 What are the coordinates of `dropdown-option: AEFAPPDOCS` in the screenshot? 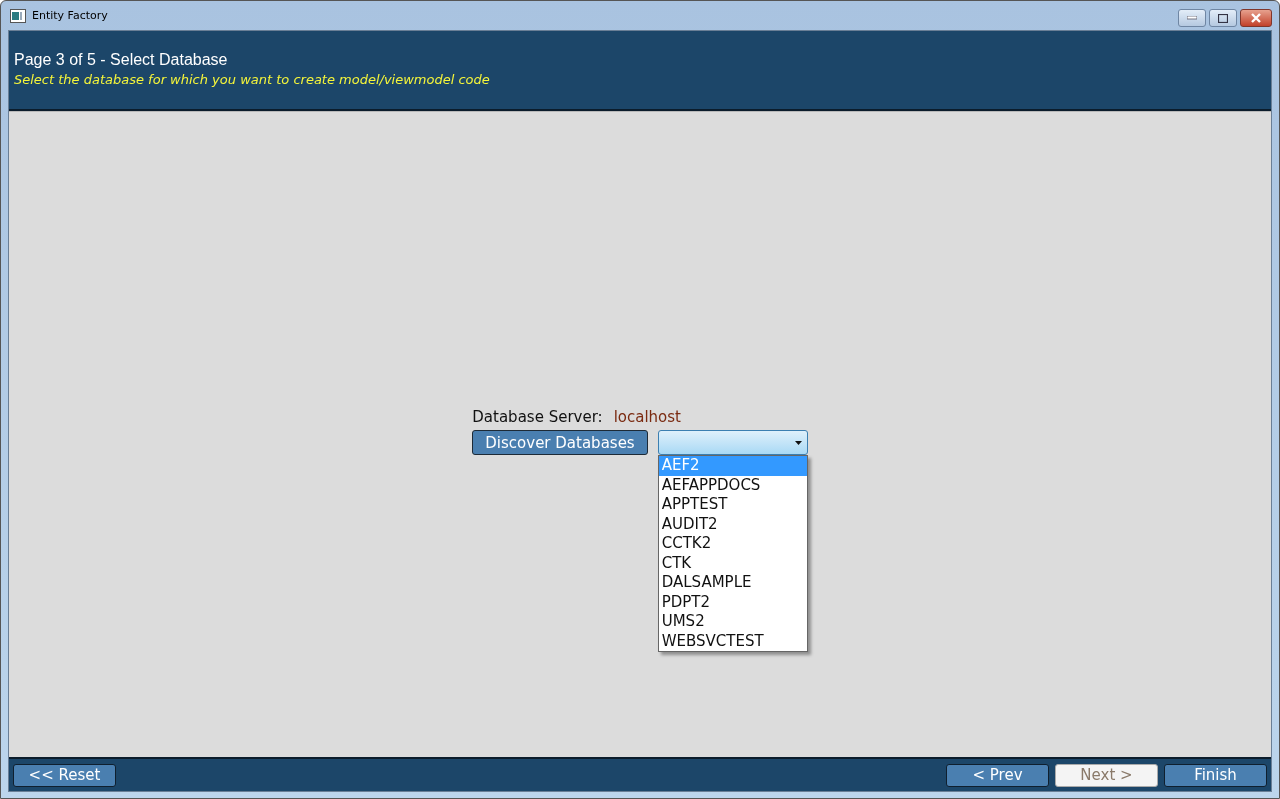 It's located at (732, 485).